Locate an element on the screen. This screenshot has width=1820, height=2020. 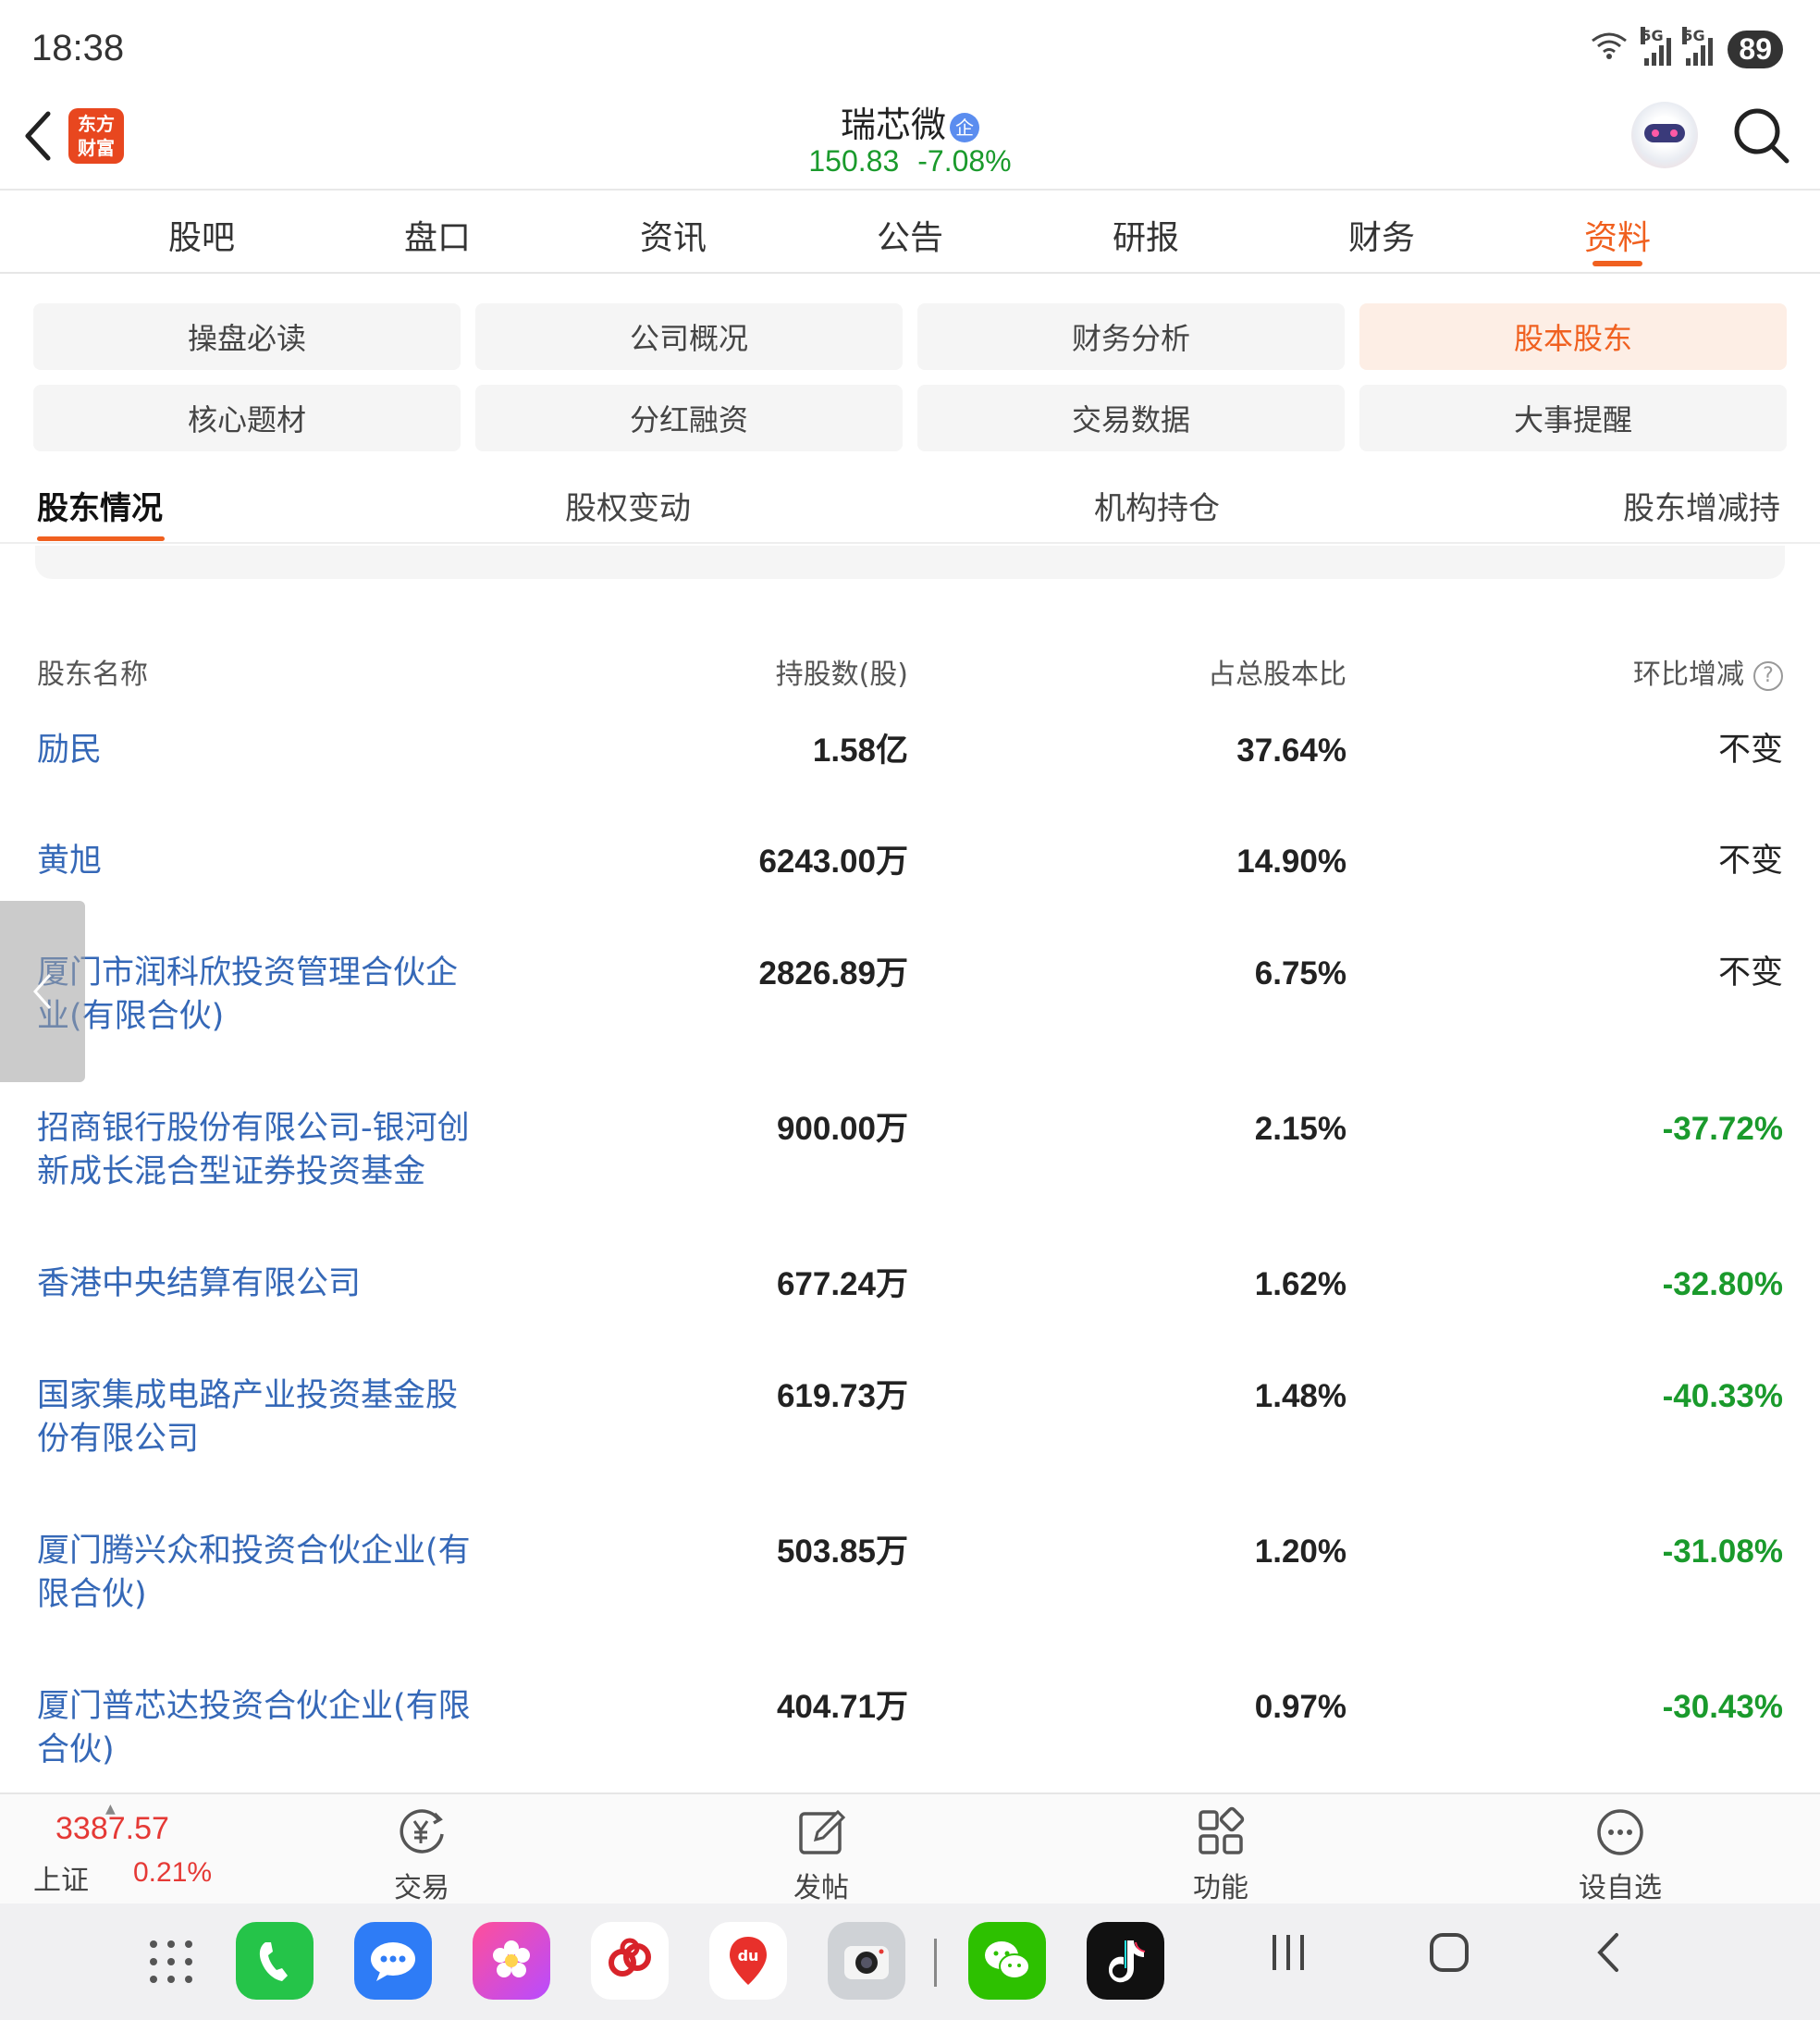
function-button: 功能 is located at coordinates (1221, 1855).